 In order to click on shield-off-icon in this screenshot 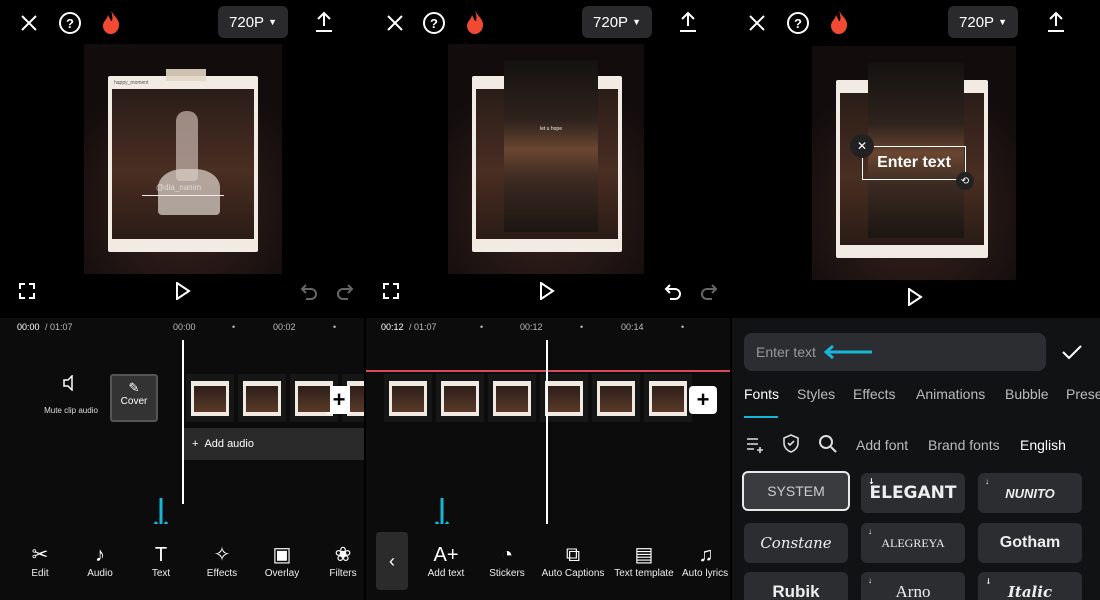, I will do `click(792, 444)`.